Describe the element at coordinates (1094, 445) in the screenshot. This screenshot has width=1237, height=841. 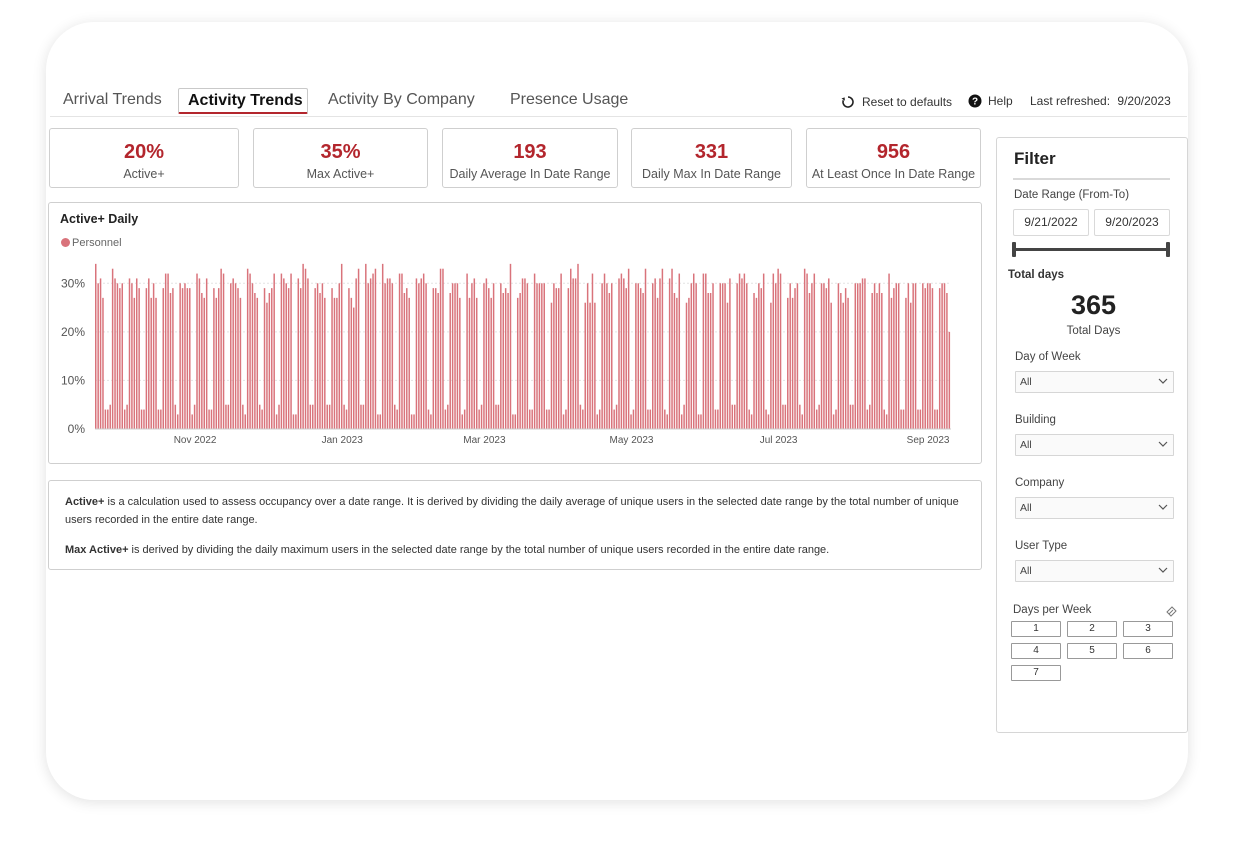
I see `building-dropdown: All` at that location.